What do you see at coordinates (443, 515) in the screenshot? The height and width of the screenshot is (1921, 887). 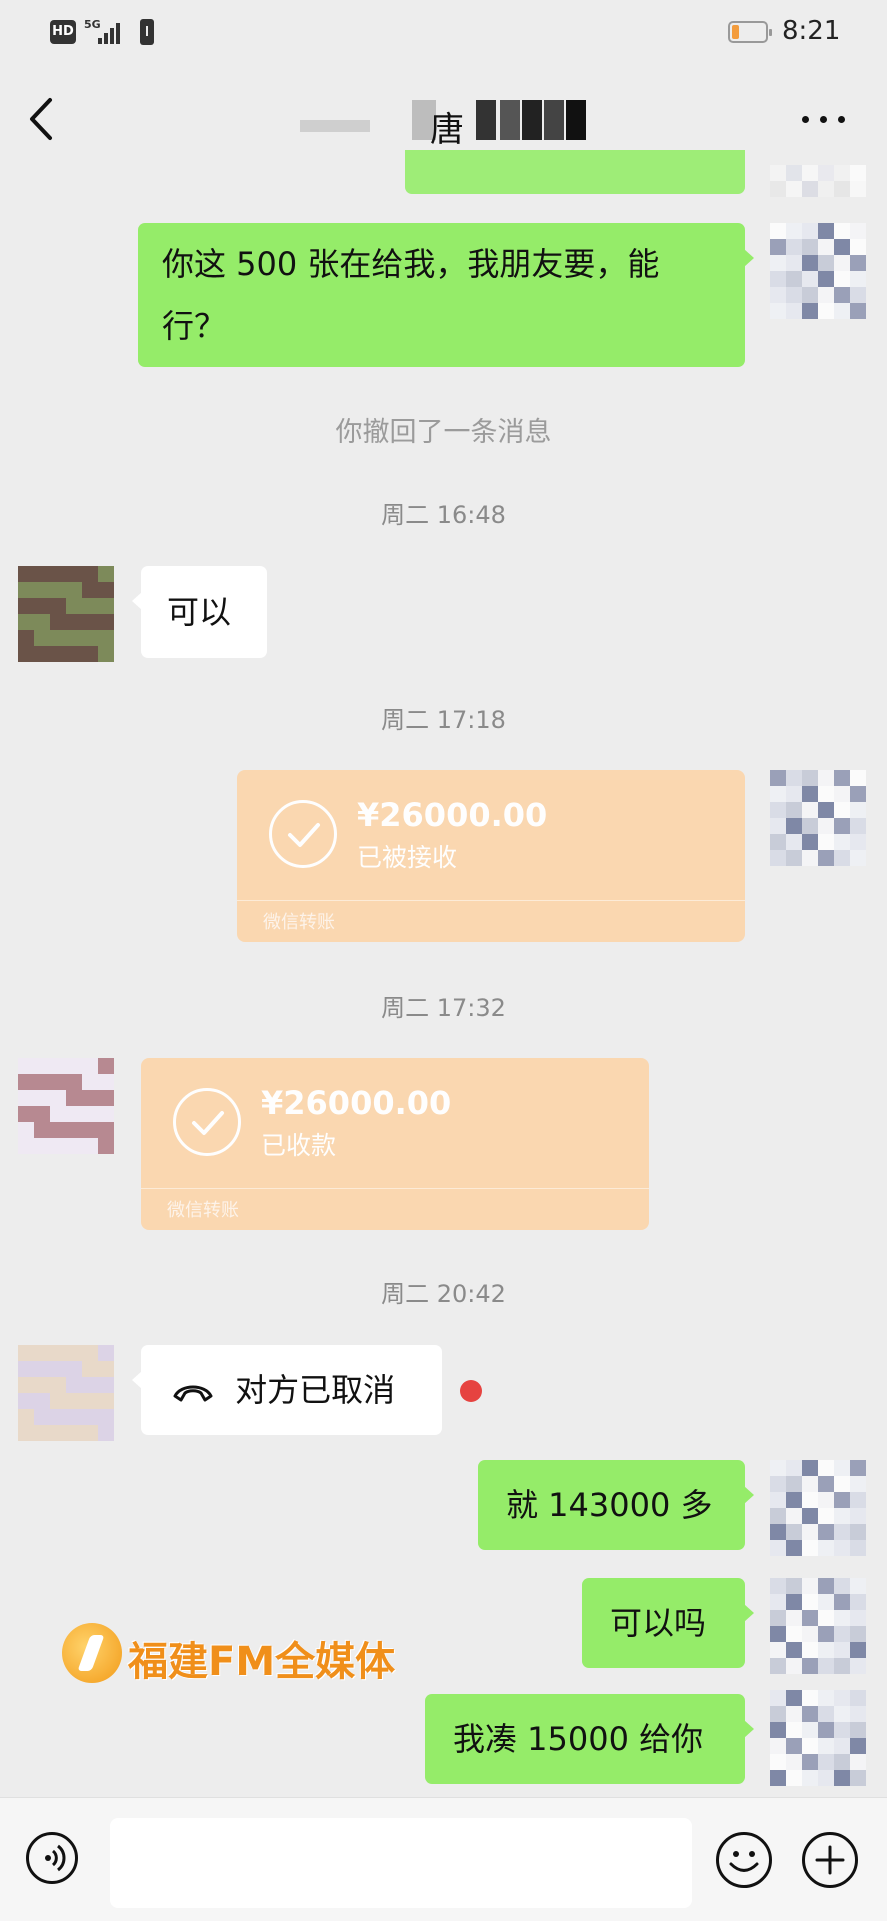 I see `timestamp: 周二 16:48` at bounding box center [443, 515].